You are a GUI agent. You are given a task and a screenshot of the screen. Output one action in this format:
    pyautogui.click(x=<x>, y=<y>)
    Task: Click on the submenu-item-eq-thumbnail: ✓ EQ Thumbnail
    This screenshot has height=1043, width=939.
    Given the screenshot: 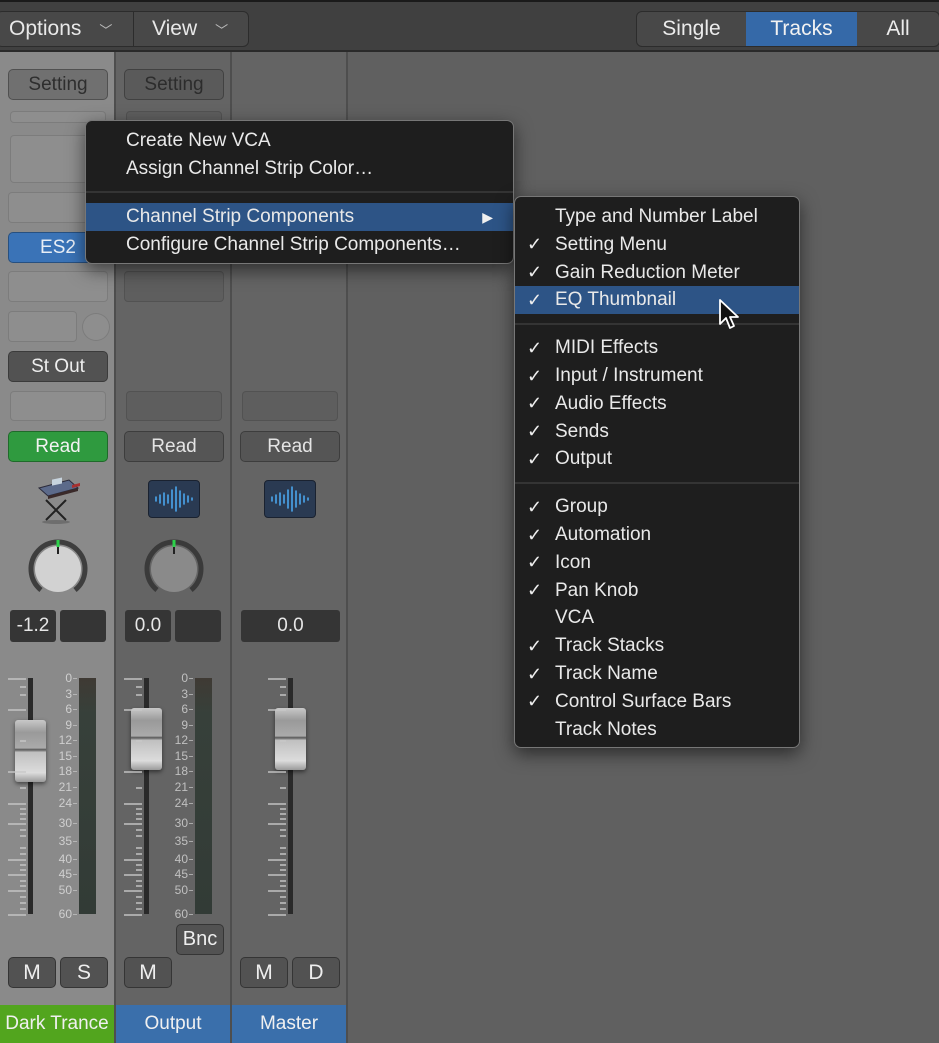 What is the action you would take?
    pyautogui.click(x=657, y=300)
    